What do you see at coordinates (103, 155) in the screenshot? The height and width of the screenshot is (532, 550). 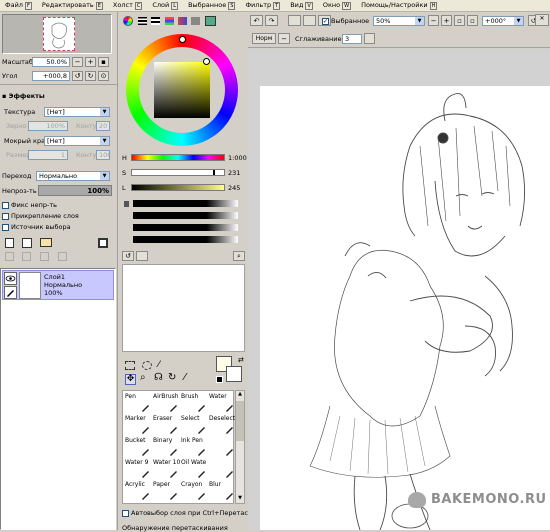 I see `strength-field: 100` at bounding box center [103, 155].